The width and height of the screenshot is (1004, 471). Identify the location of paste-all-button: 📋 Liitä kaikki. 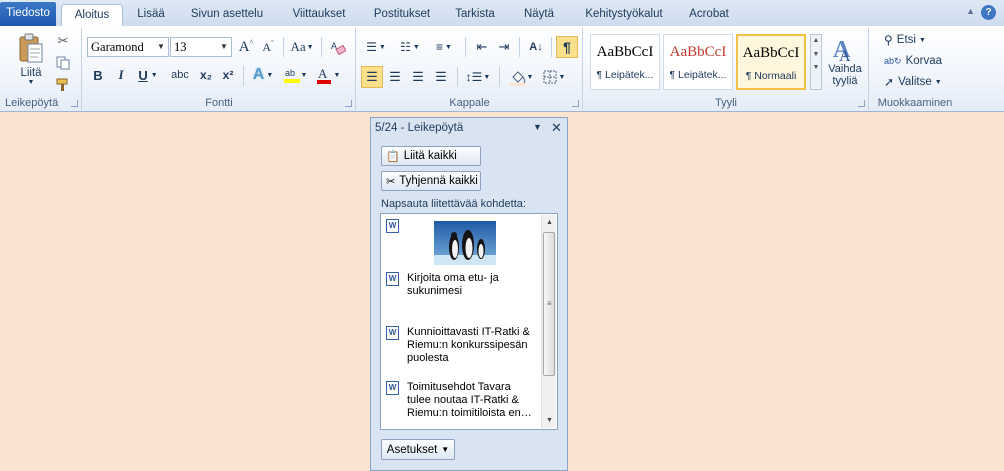
(431, 156).